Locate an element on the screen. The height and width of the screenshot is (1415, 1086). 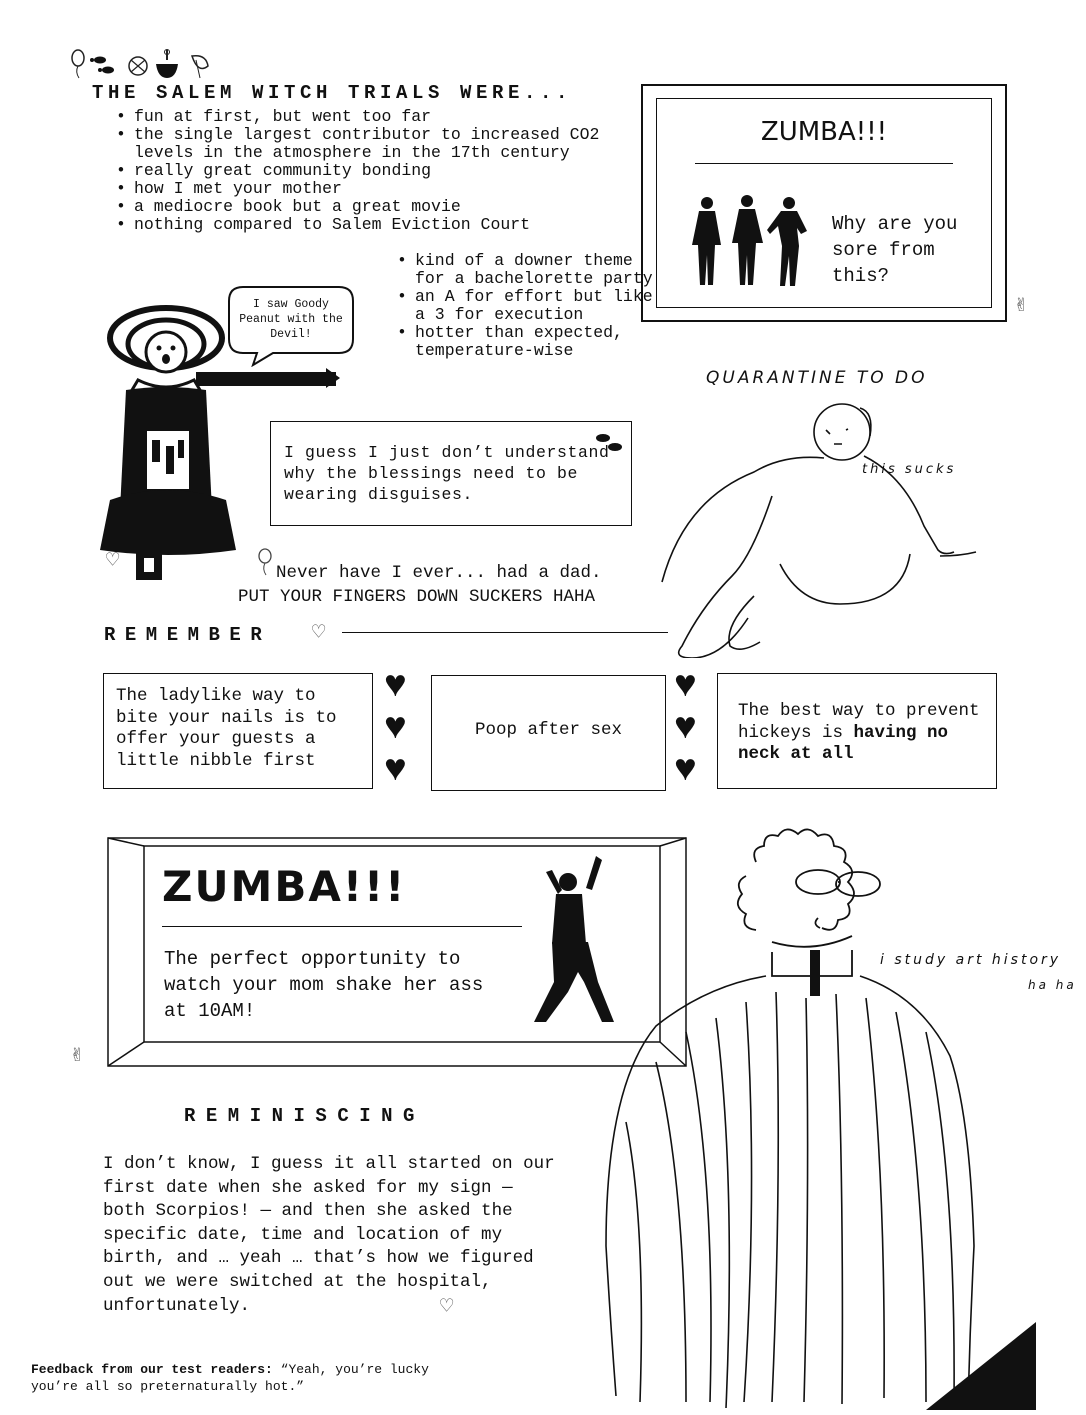
list-item: fun at first, but went too far is located at coordinates (375, 117).